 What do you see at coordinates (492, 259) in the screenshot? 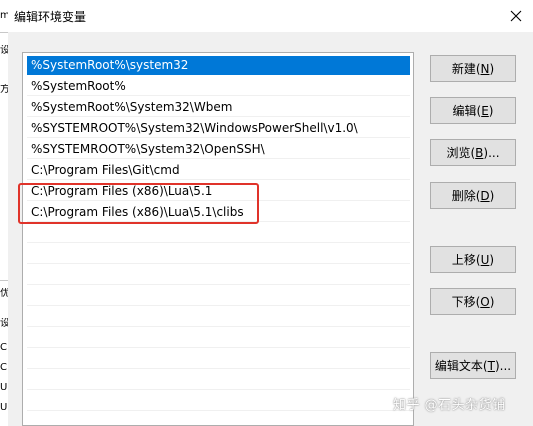
I see `move-up-button-tail: )` at bounding box center [492, 259].